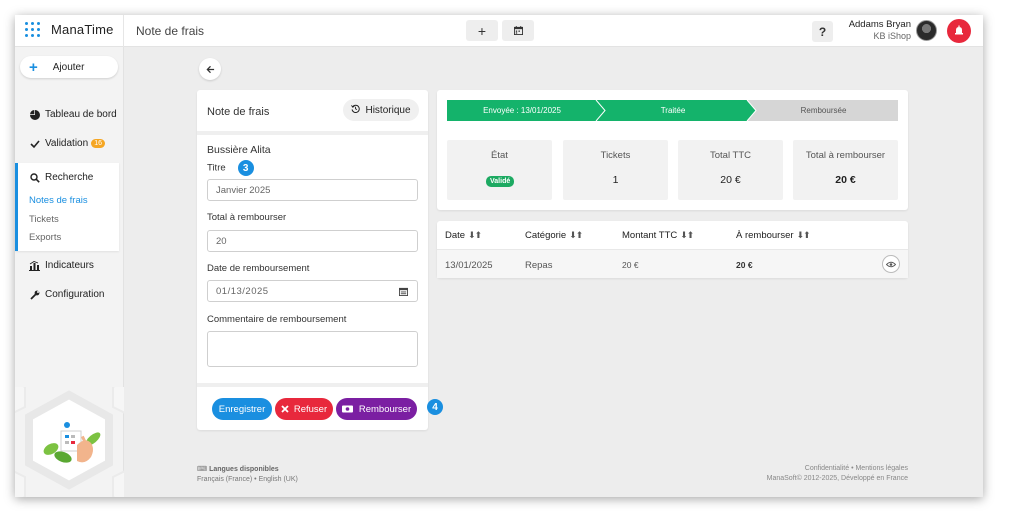  What do you see at coordinates (32, 29) in the screenshot?
I see `apps-grid-icon` at bounding box center [32, 29].